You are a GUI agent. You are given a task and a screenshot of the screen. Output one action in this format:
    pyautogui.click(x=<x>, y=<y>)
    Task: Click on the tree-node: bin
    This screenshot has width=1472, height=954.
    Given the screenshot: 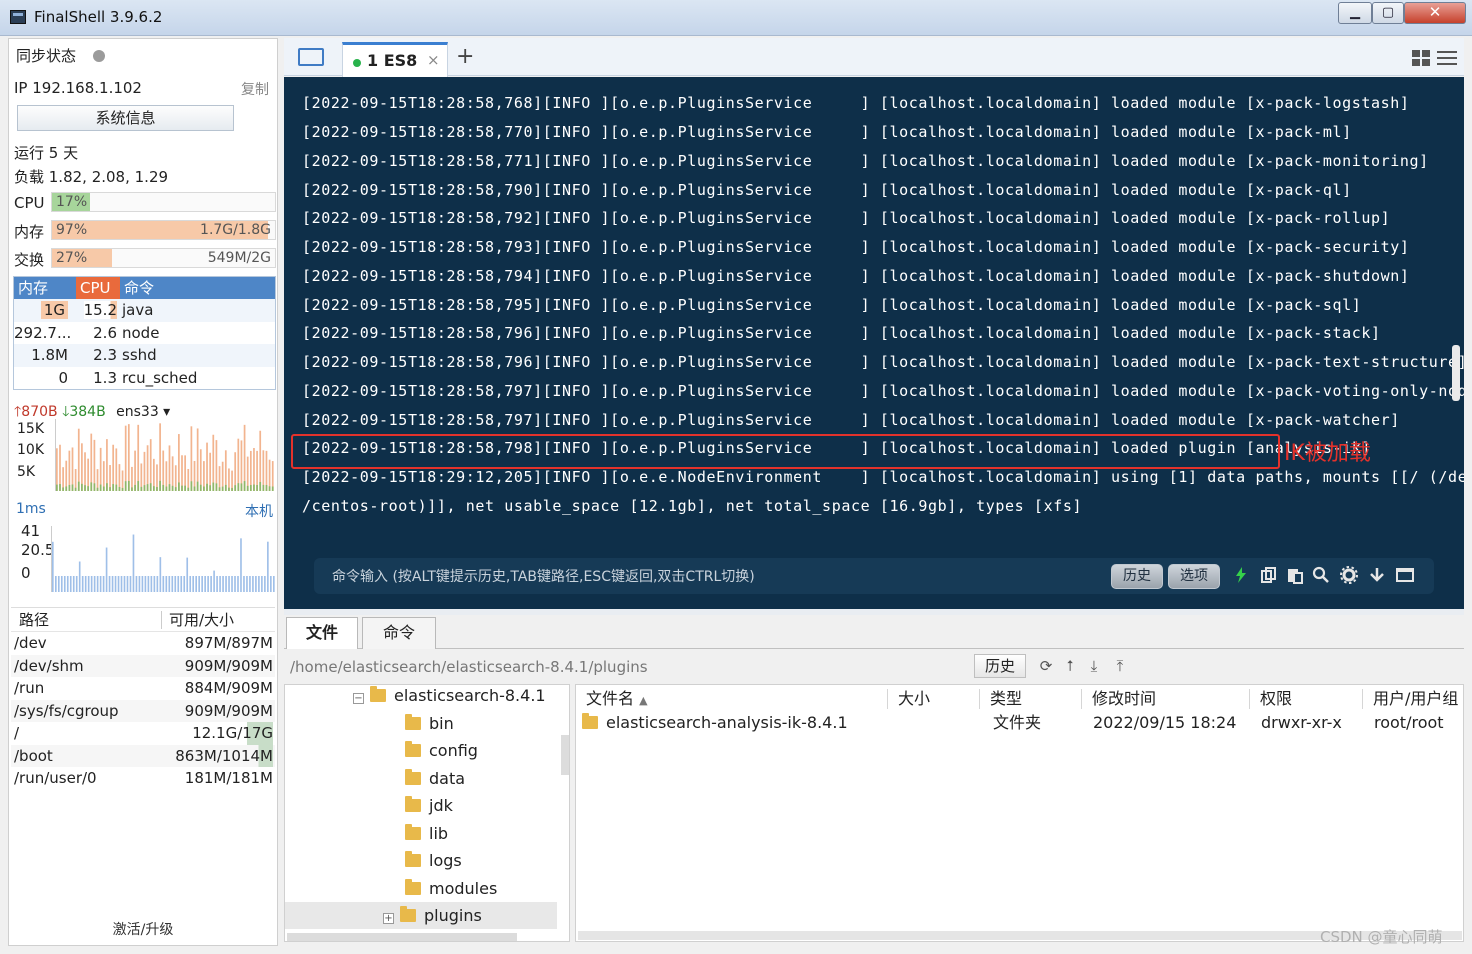 What is the action you would take?
    pyautogui.click(x=429, y=723)
    